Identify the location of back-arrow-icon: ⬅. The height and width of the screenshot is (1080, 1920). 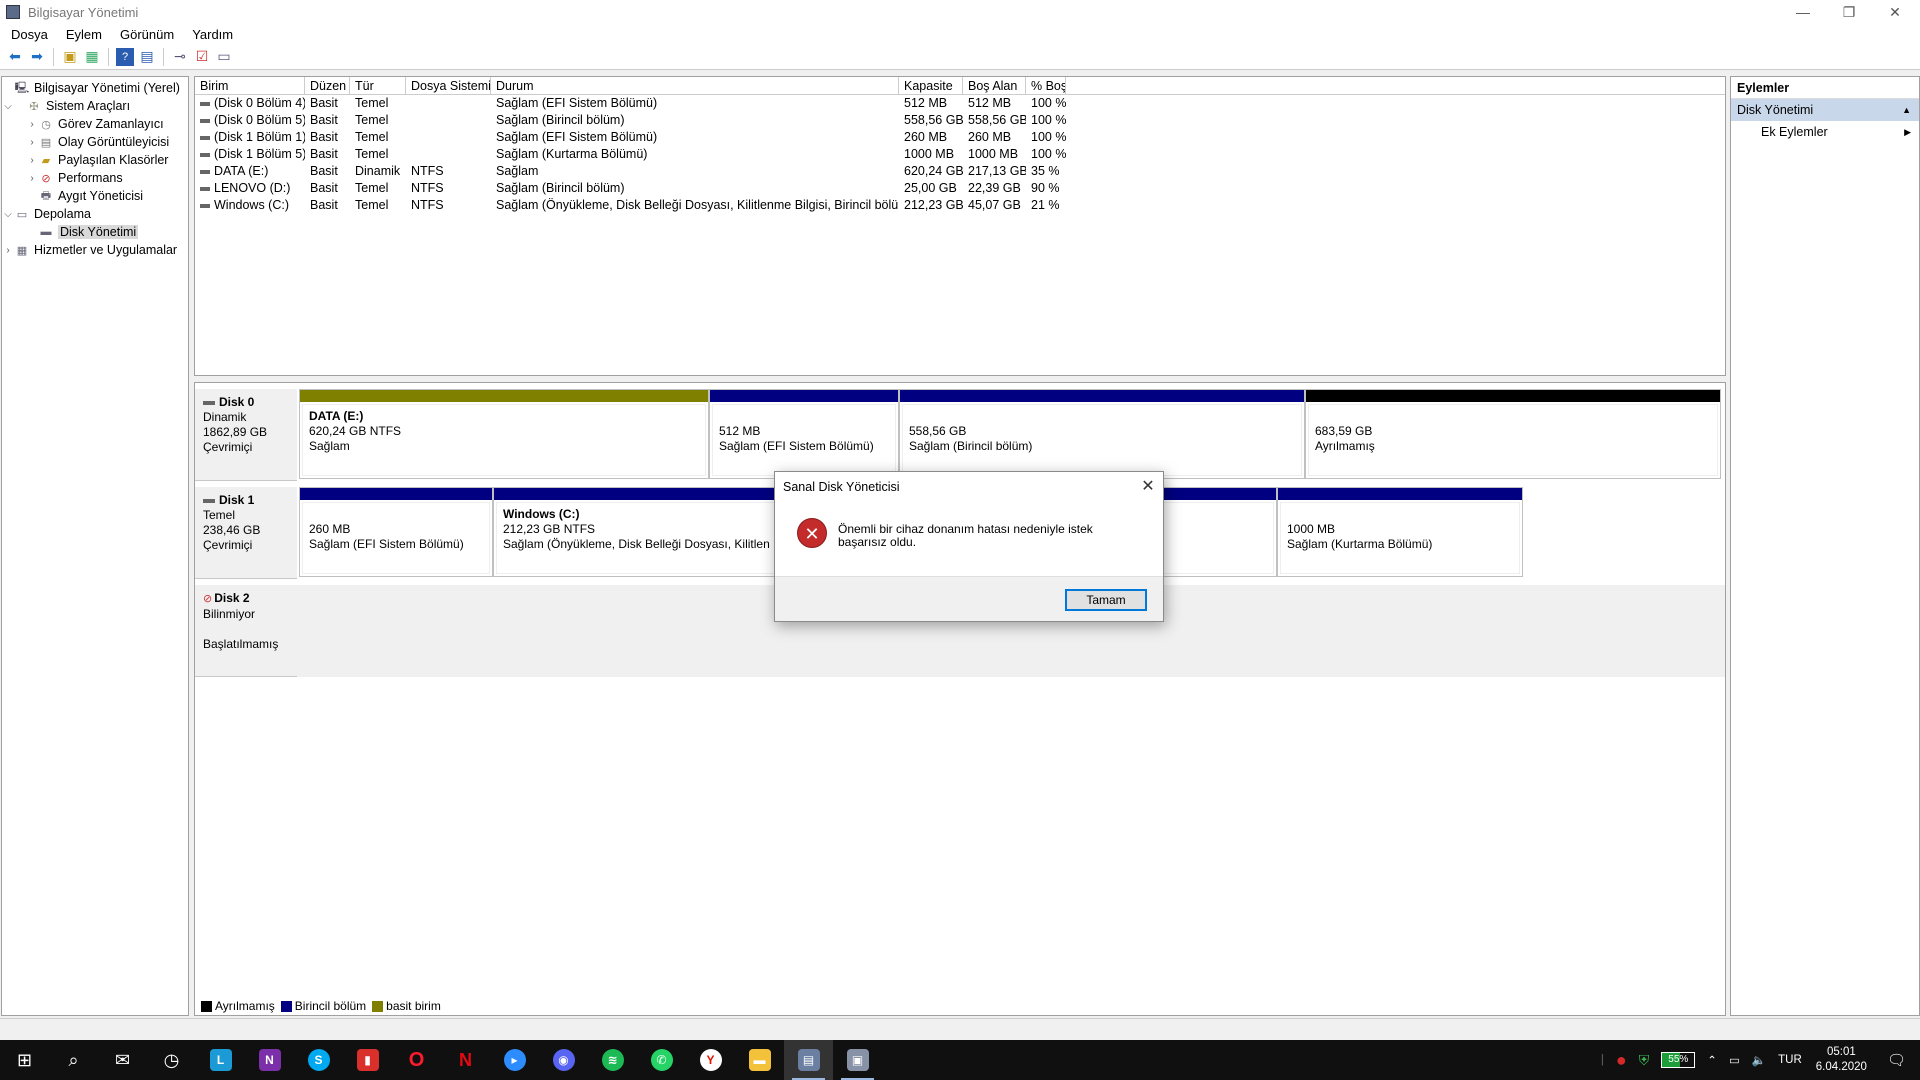
(15, 57).